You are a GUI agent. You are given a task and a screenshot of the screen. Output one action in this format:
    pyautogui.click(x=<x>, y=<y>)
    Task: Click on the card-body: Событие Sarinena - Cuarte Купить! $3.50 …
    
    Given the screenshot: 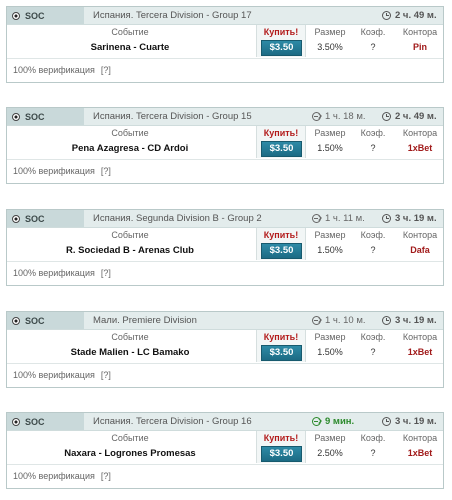 What is the action you would take?
    pyautogui.click(x=225, y=42)
    